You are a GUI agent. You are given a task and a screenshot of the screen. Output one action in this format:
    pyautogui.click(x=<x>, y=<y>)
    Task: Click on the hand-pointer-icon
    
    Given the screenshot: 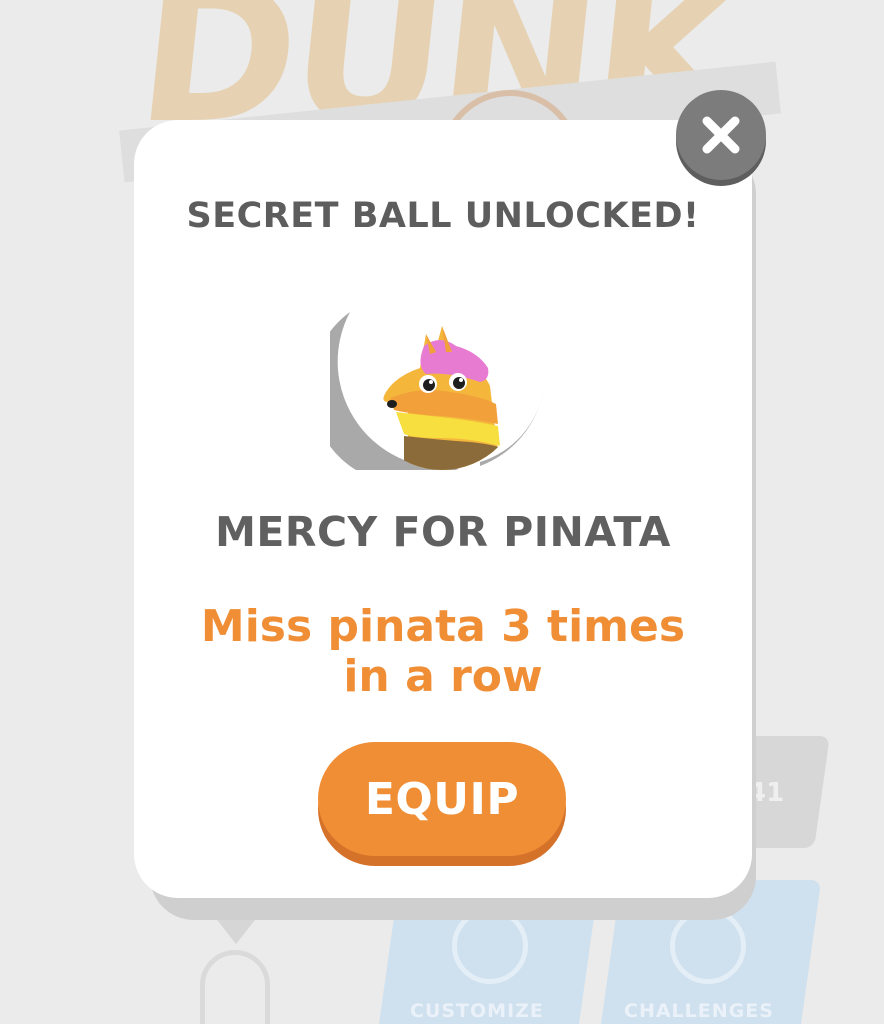 What is the action you would take?
    pyautogui.click(x=235, y=987)
    